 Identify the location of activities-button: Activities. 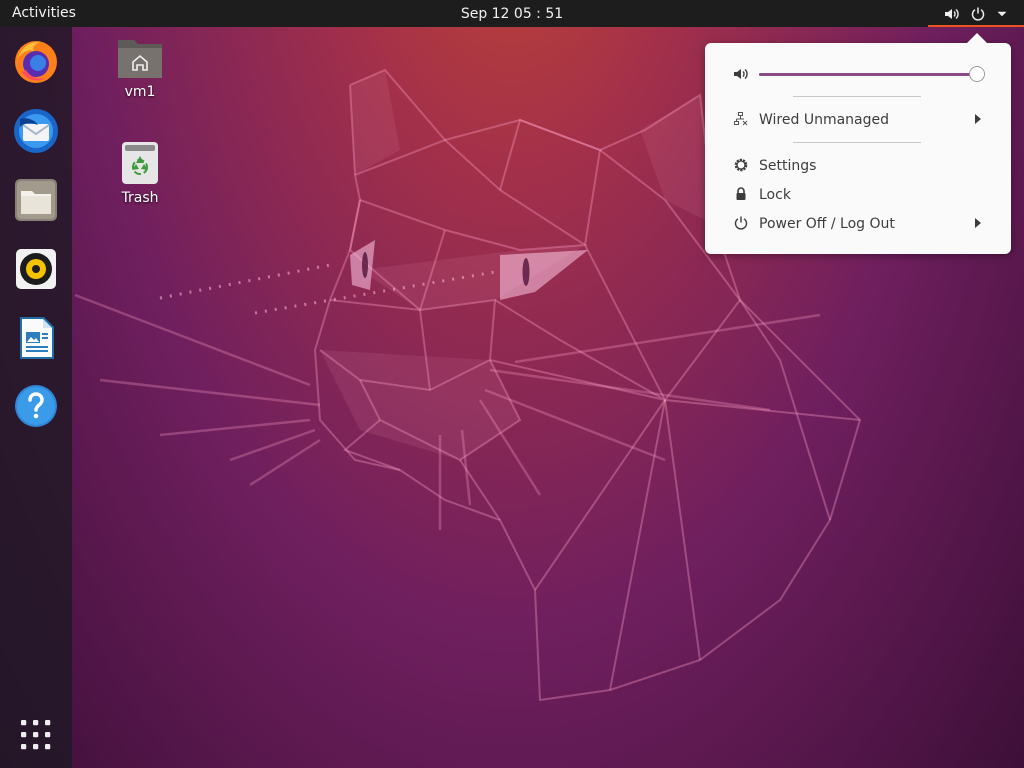
(44, 13).